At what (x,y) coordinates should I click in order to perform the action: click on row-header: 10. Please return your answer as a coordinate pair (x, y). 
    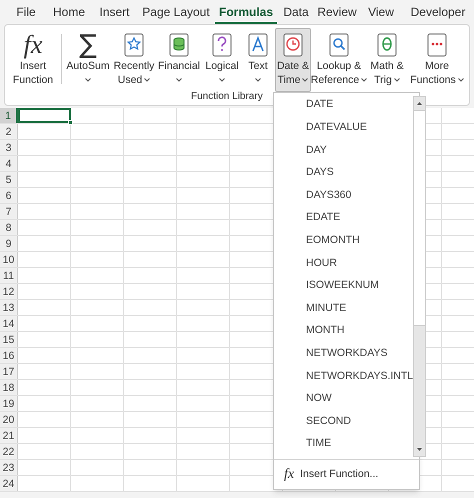
    Looking at the image, I should click on (9, 259).